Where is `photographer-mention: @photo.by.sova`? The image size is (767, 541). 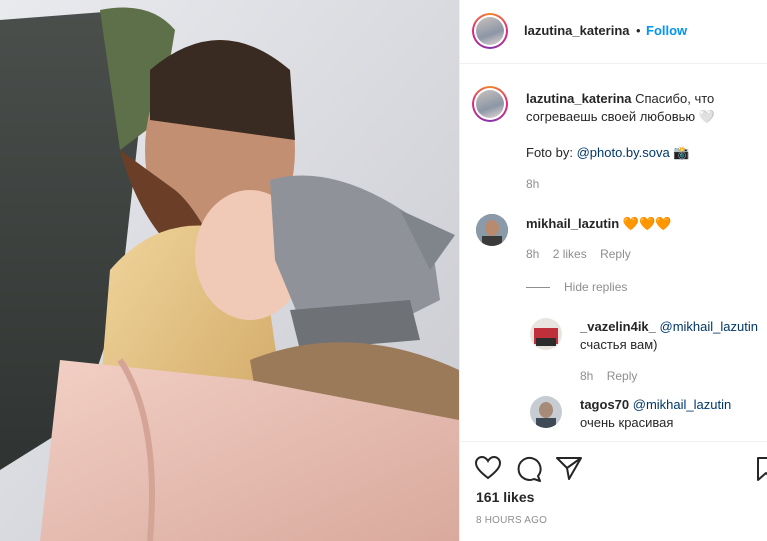 photographer-mention: @photo.by.sova is located at coordinates (623, 152).